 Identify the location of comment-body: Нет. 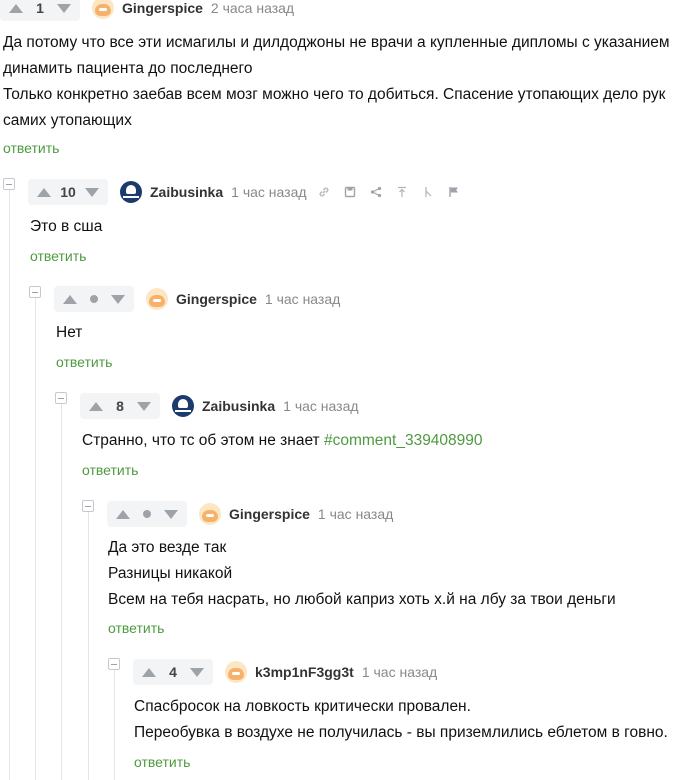
(69, 333).